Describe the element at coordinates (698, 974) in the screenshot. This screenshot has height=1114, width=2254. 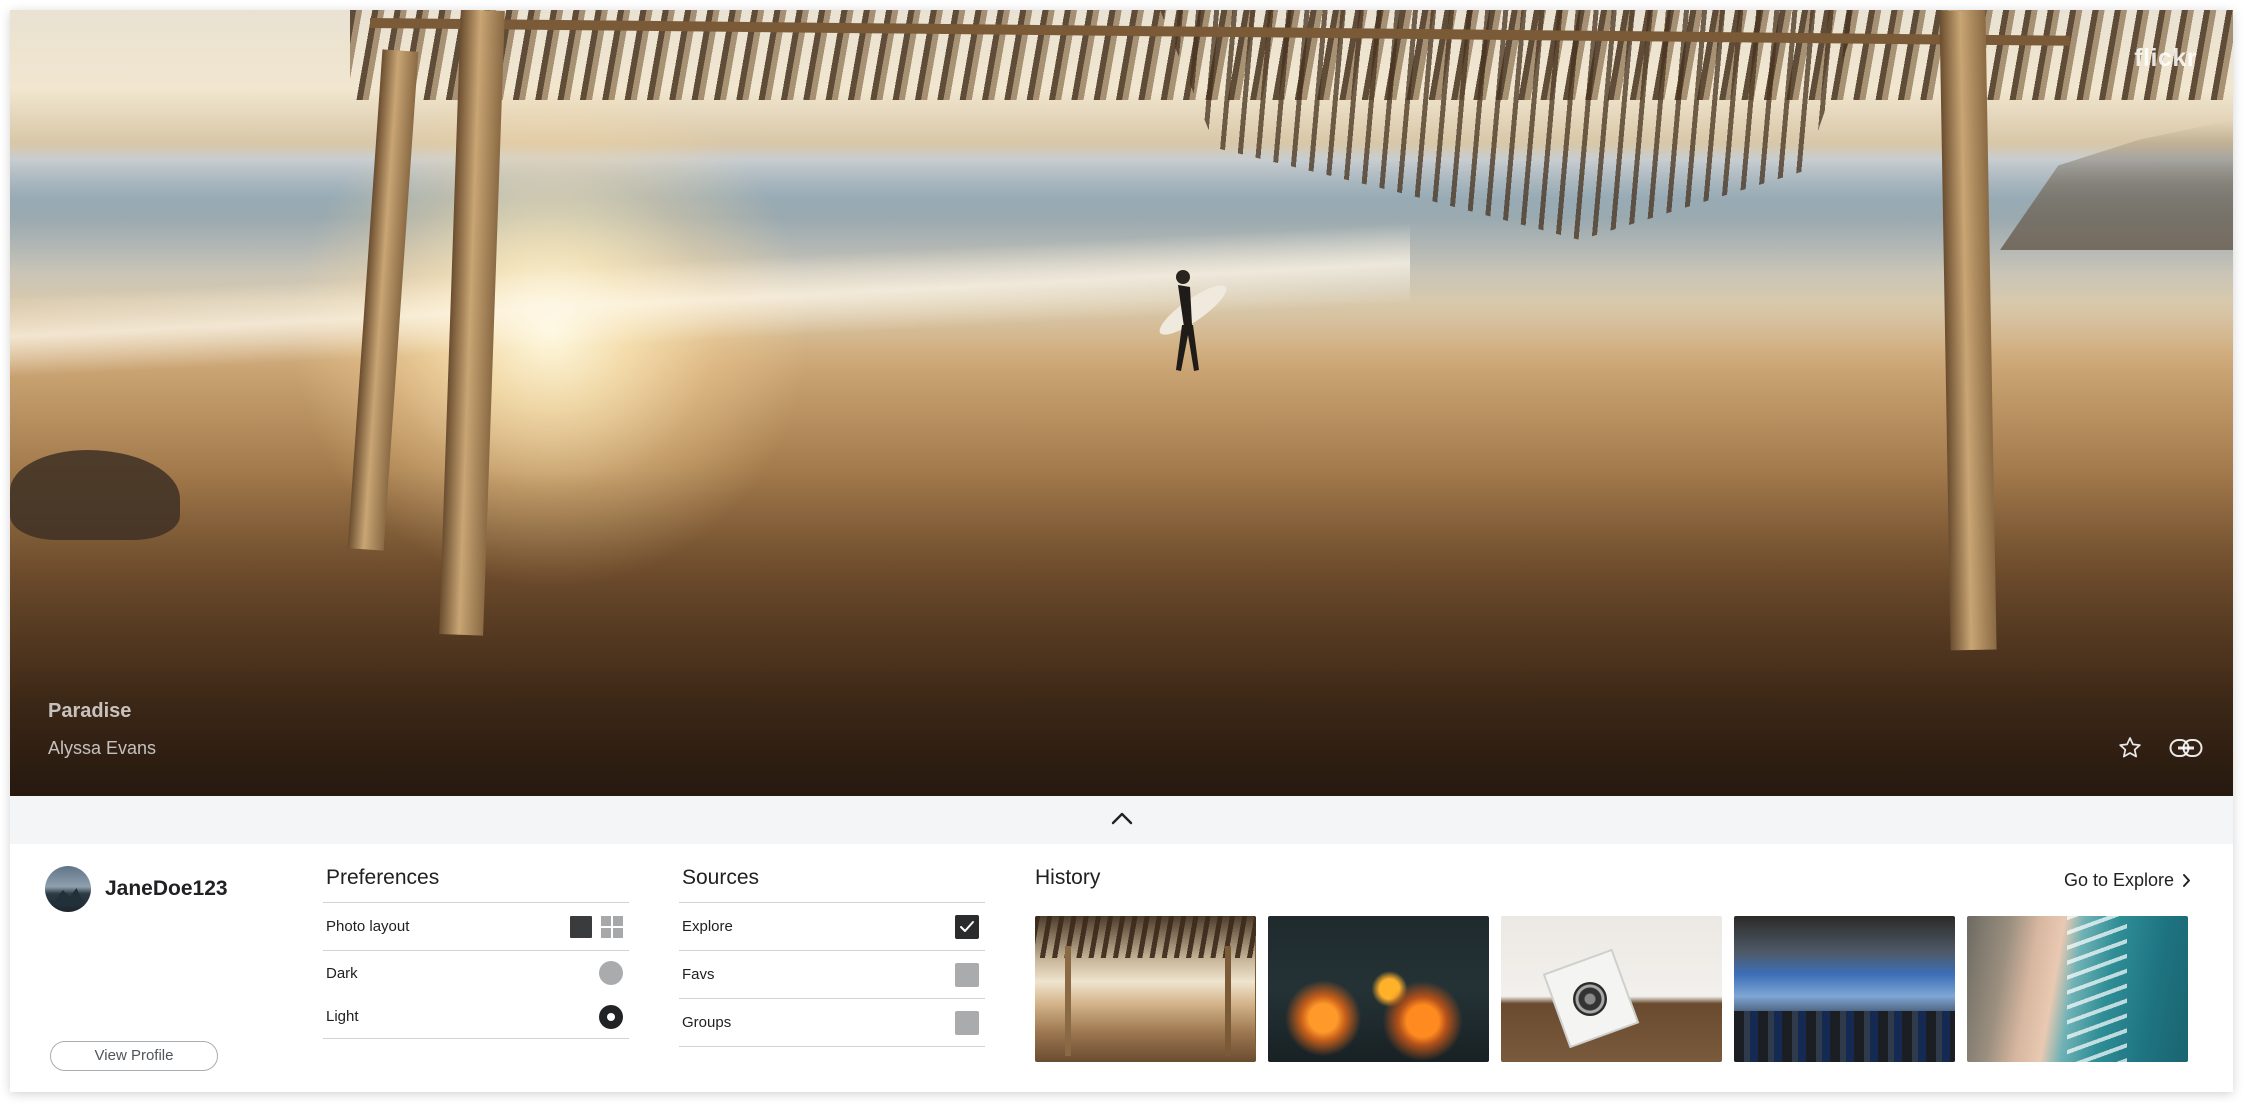
I see `source-favs-label: Favs` at that location.